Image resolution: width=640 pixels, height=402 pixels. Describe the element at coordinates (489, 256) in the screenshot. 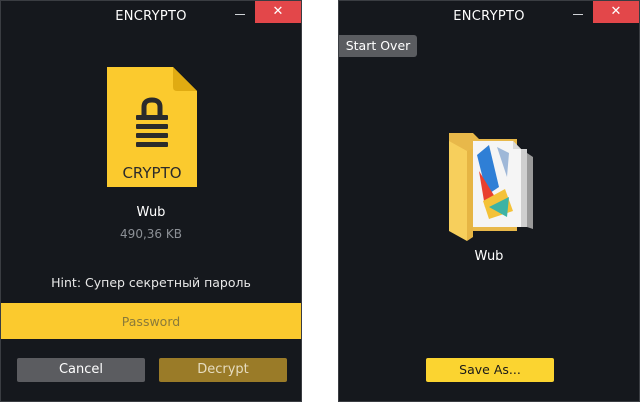

I see `folder-name: Wub` at that location.